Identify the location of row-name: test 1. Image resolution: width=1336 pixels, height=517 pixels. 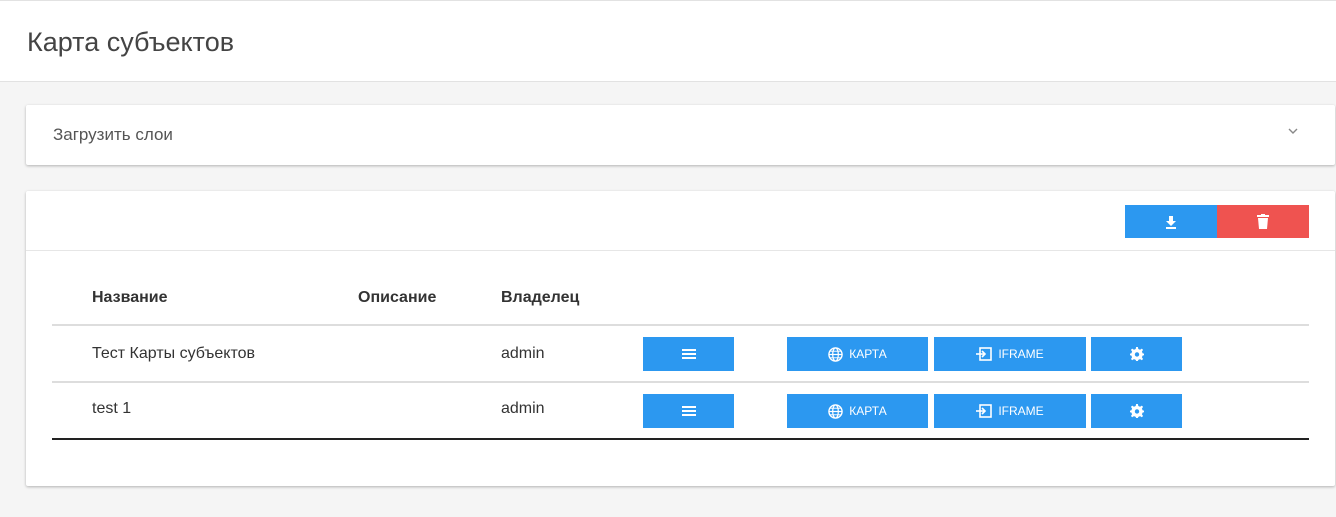
(112, 408).